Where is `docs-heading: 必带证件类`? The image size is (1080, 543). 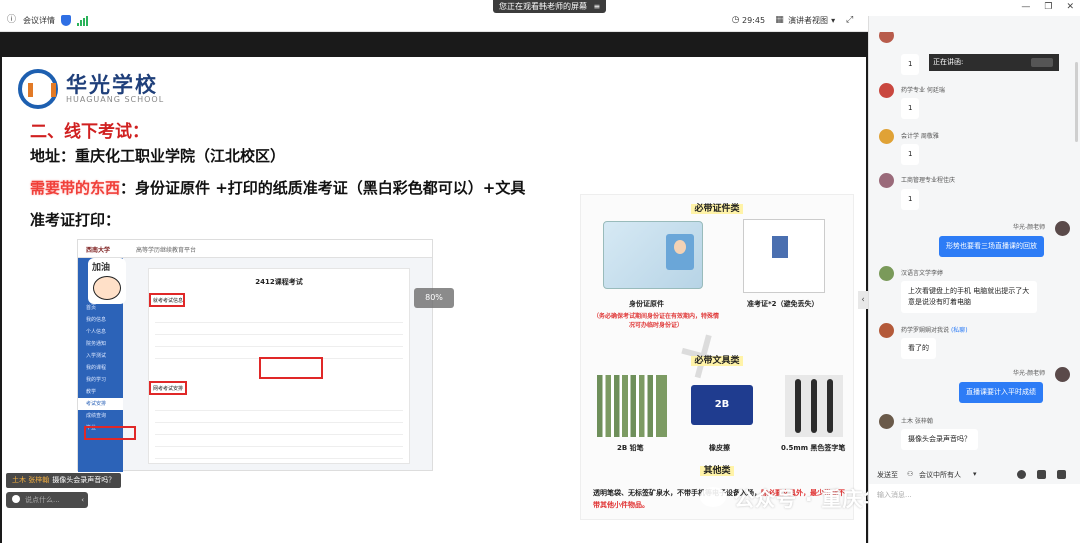 docs-heading: 必带证件类 is located at coordinates (717, 207).